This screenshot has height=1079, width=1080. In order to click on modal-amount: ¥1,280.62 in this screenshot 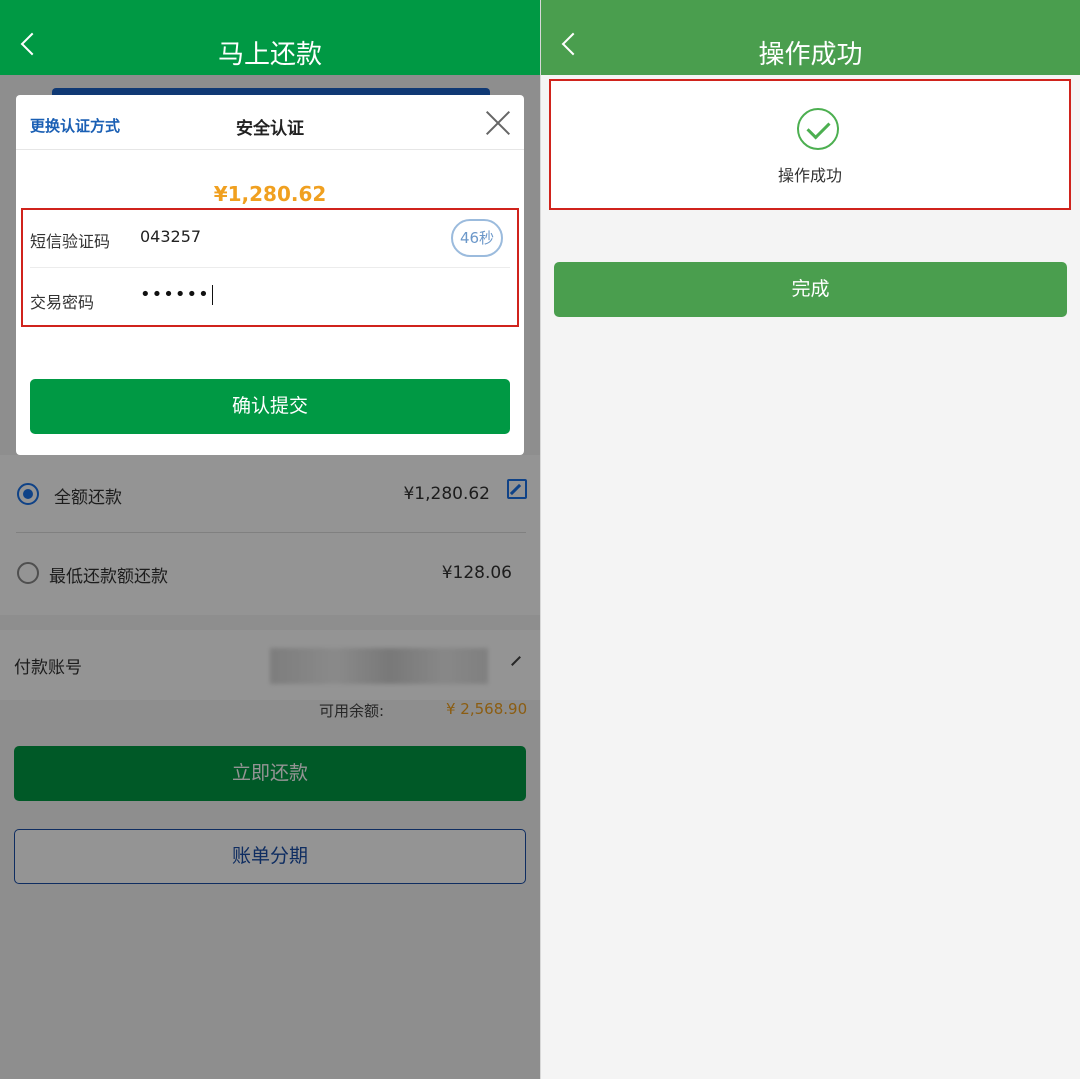, I will do `click(270, 194)`.